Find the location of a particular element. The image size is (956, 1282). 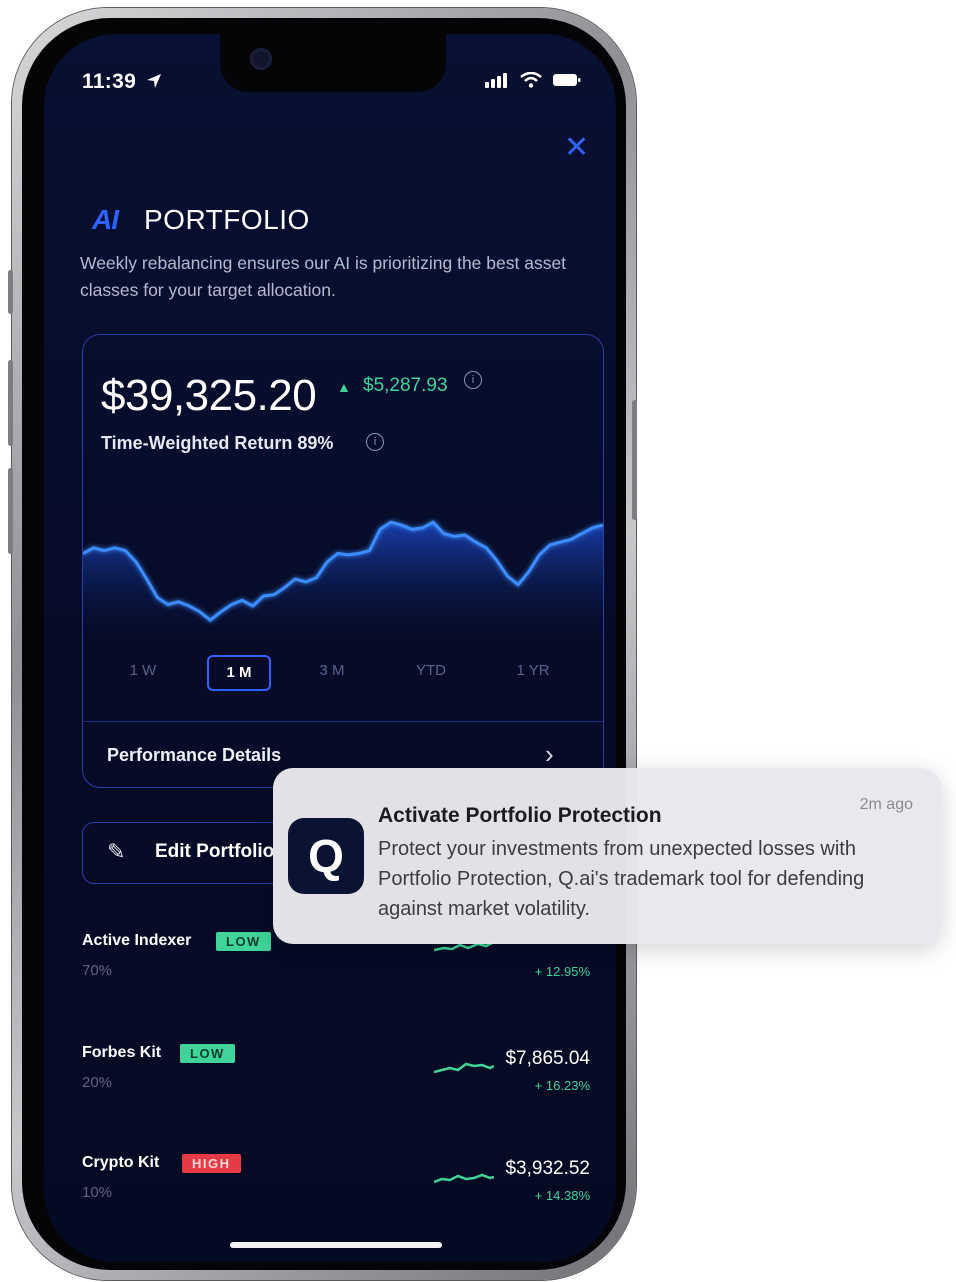

wifi-icon is located at coordinates (531, 80).